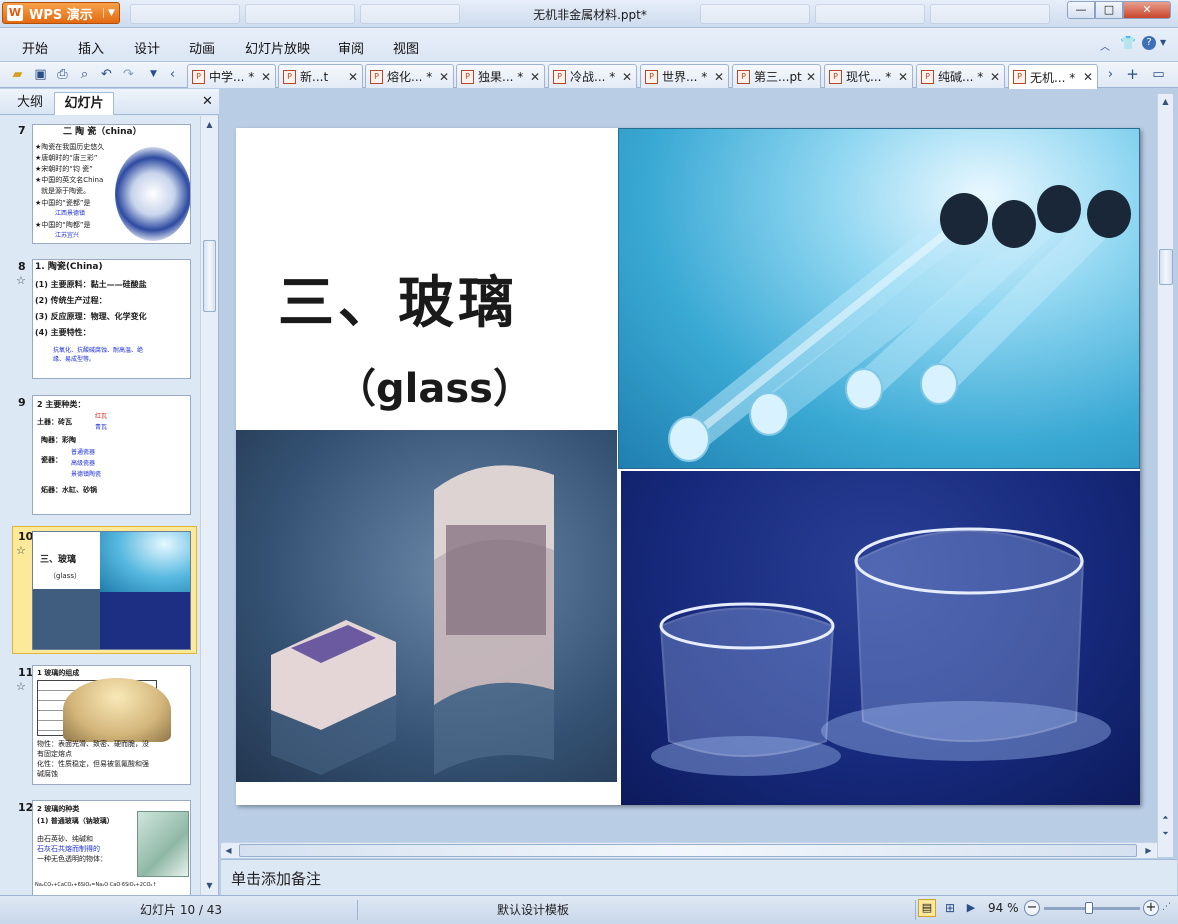  What do you see at coordinates (1132, 74) in the screenshot?
I see `new-tab-icon: +` at bounding box center [1132, 74].